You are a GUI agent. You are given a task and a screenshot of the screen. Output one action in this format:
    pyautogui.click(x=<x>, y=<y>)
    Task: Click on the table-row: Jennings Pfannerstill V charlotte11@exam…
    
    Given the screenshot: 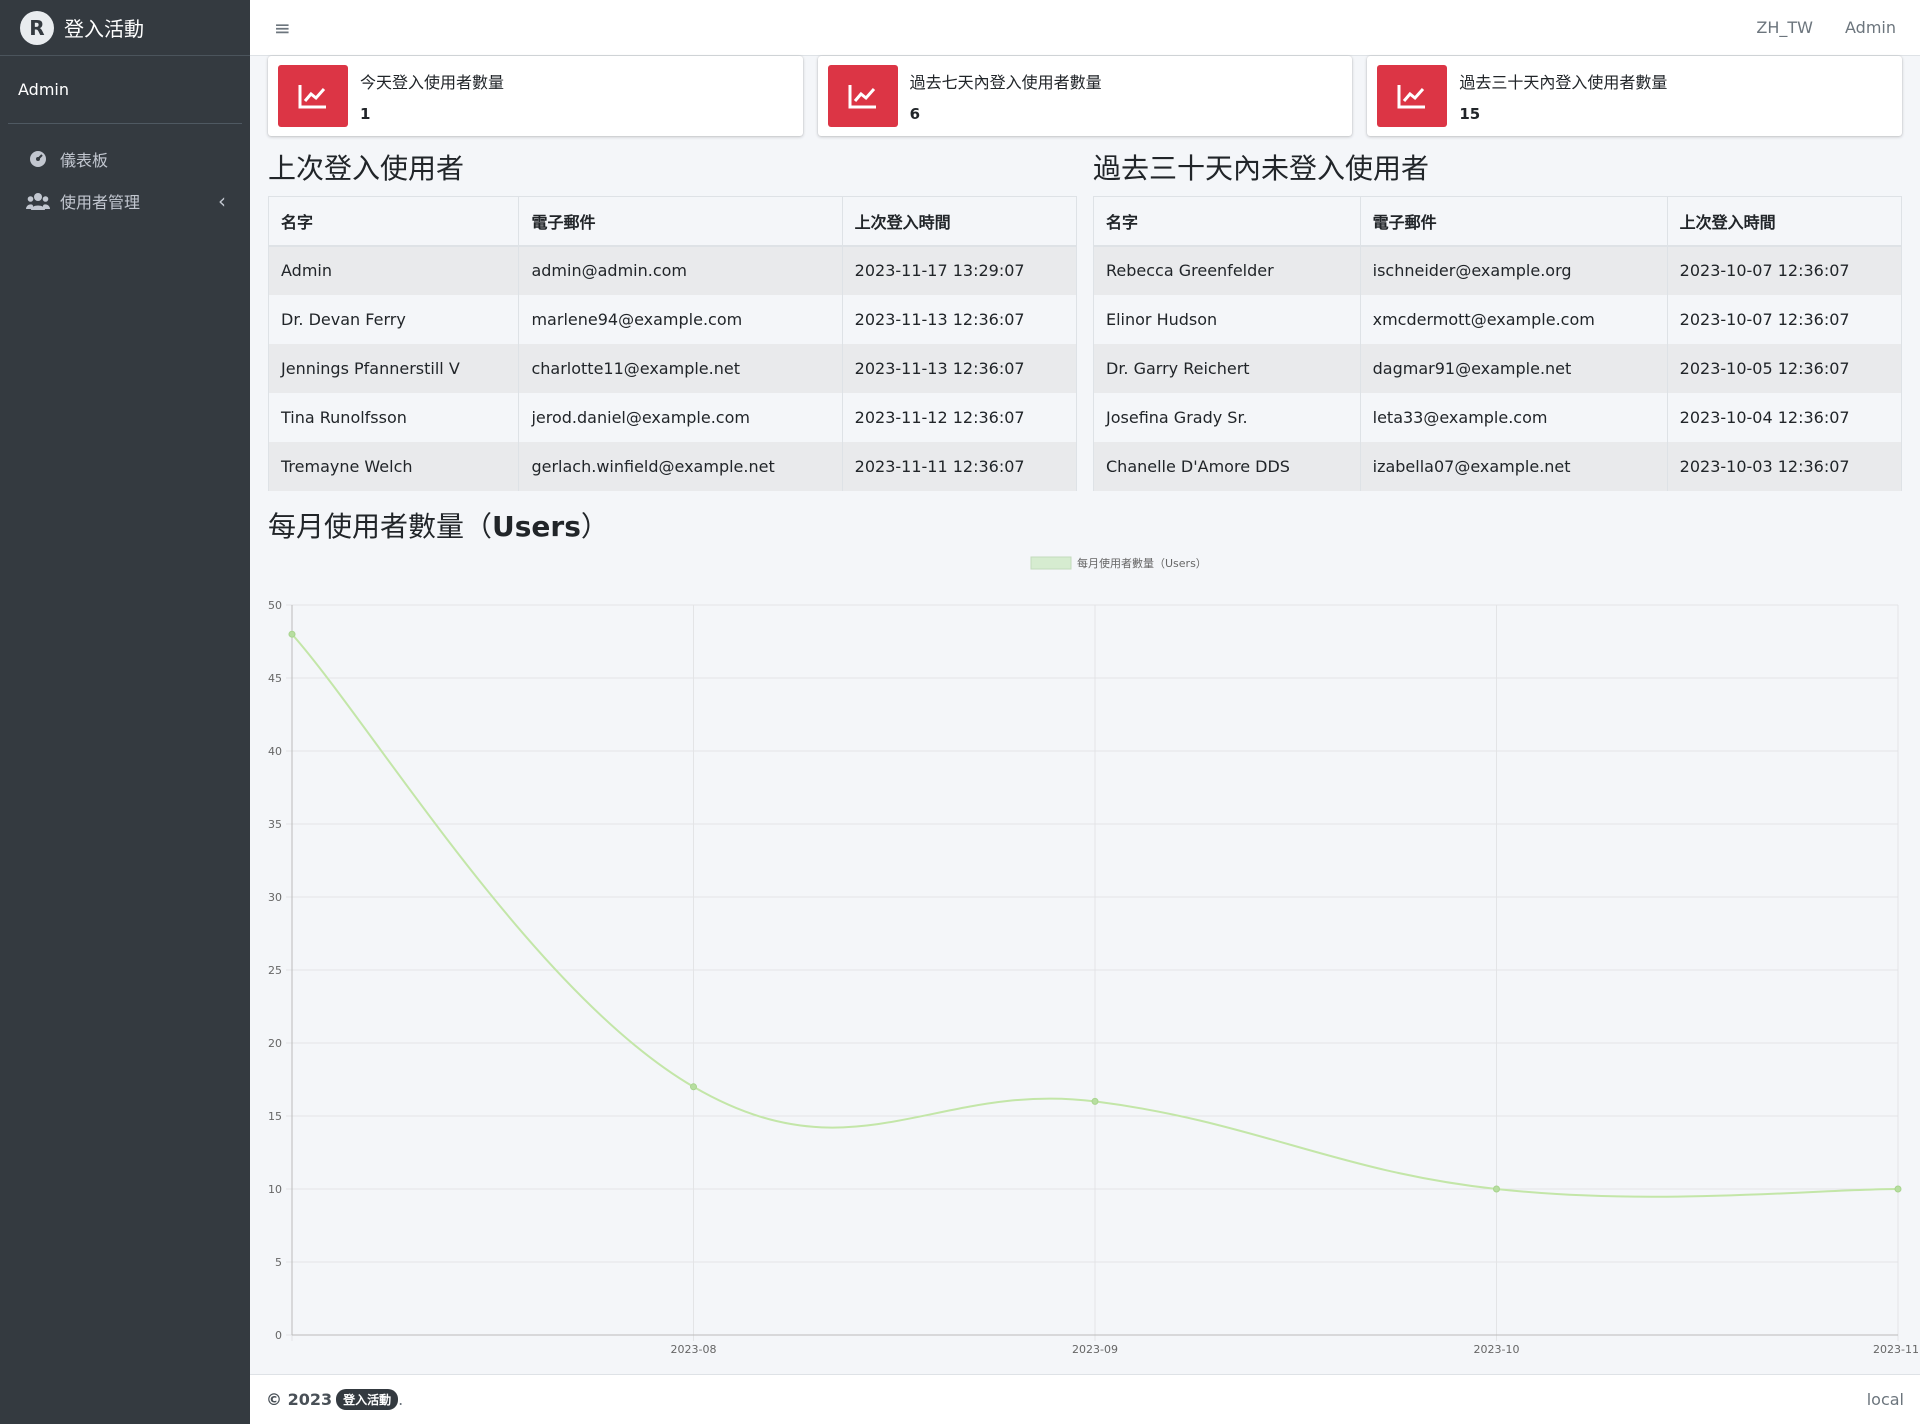 What is the action you would take?
    pyautogui.click(x=672, y=368)
    